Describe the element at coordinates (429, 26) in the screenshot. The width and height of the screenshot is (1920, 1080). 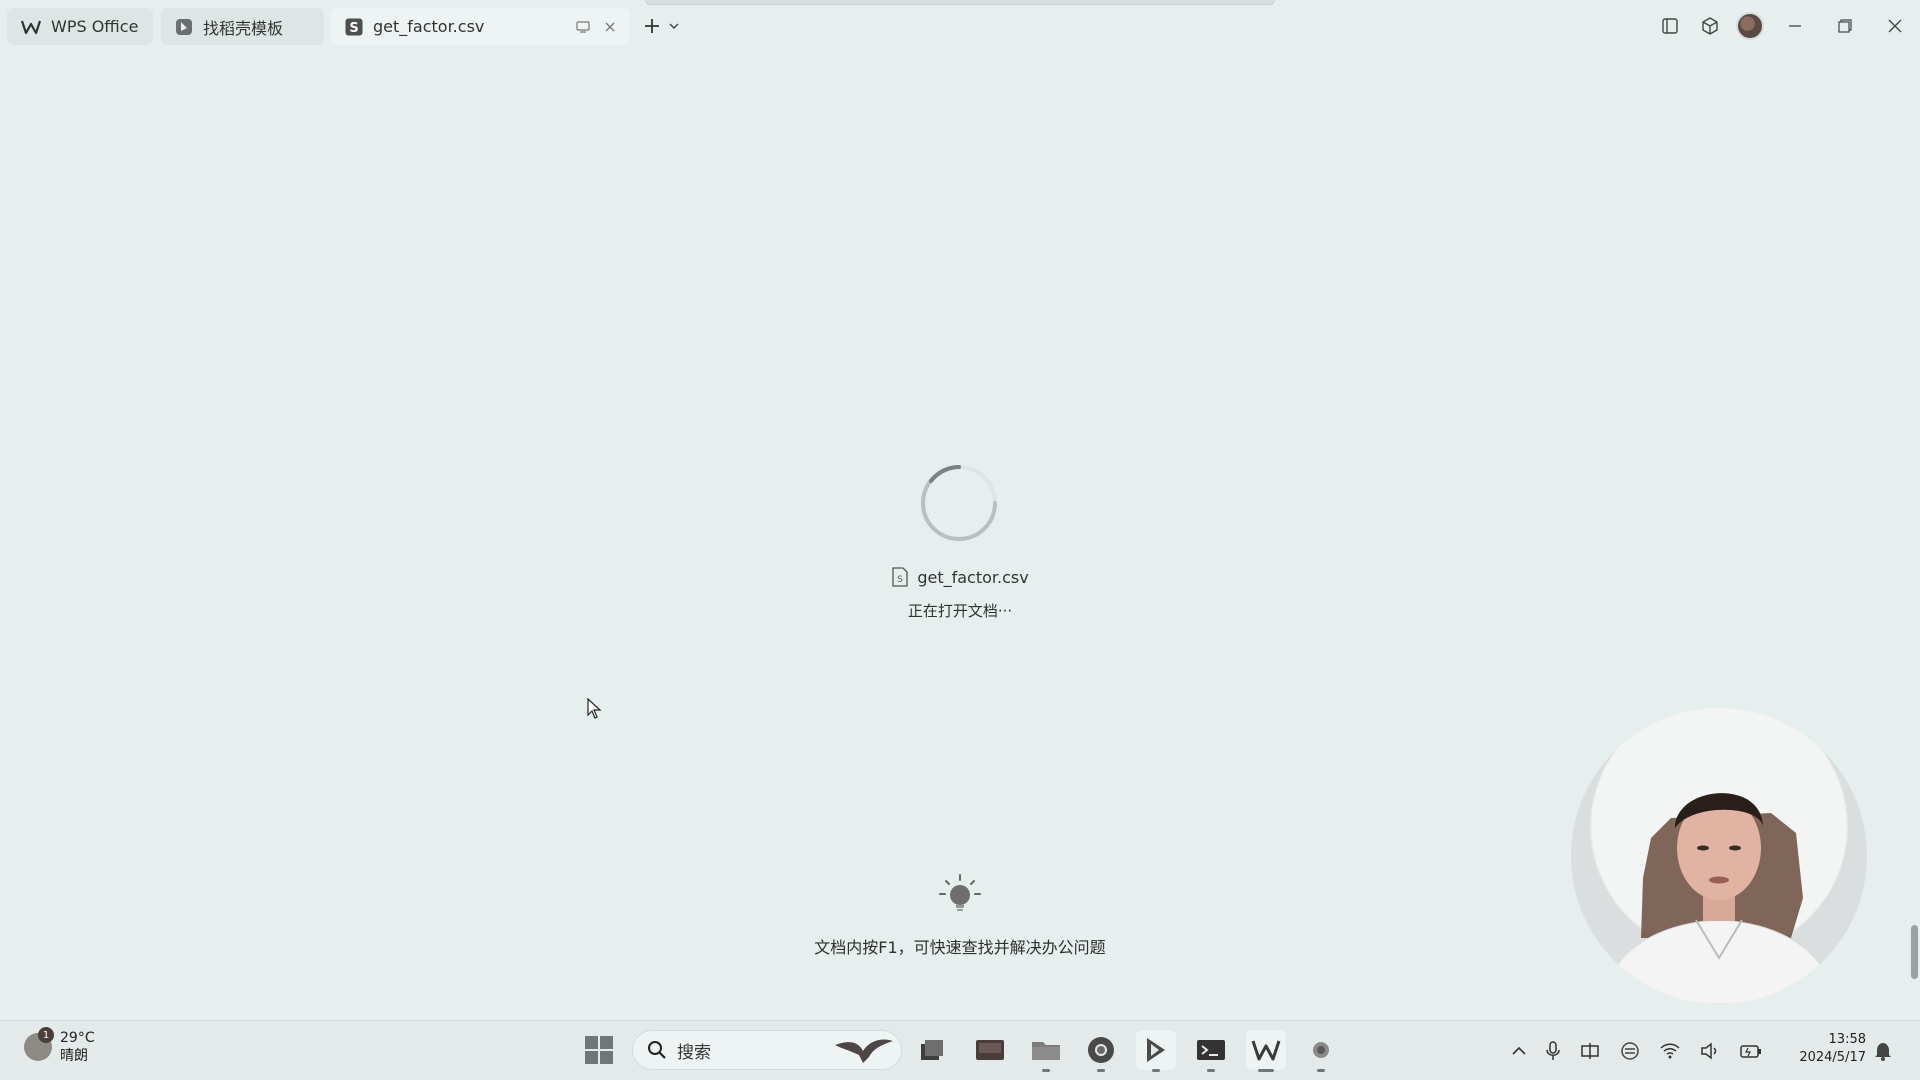
I see `tab-label: get_factor.csv` at that location.